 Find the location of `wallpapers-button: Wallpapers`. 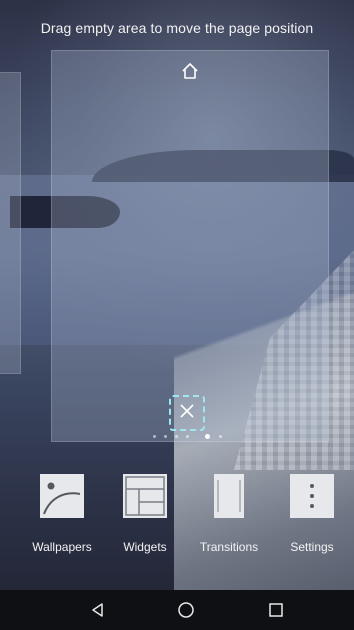

wallpapers-button: Wallpapers is located at coordinates (62, 512).